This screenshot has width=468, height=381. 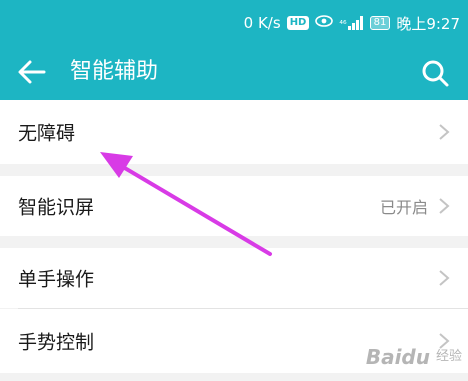 What do you see at coordinates (234, 72) in the screenshot?
I see `app-bar: 智能辅助` at bounding box center [234, 72].